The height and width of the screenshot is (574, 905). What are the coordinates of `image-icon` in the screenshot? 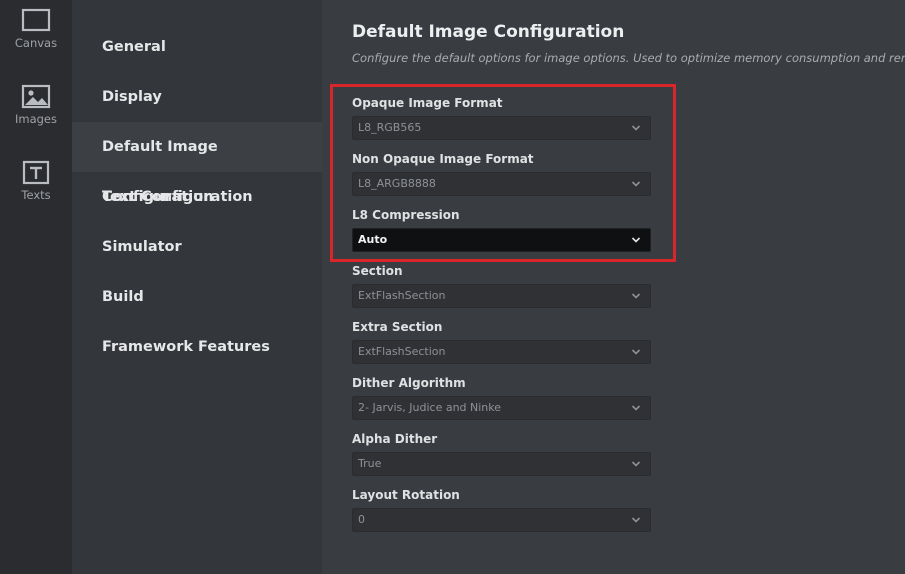 It's located at (36, 96).